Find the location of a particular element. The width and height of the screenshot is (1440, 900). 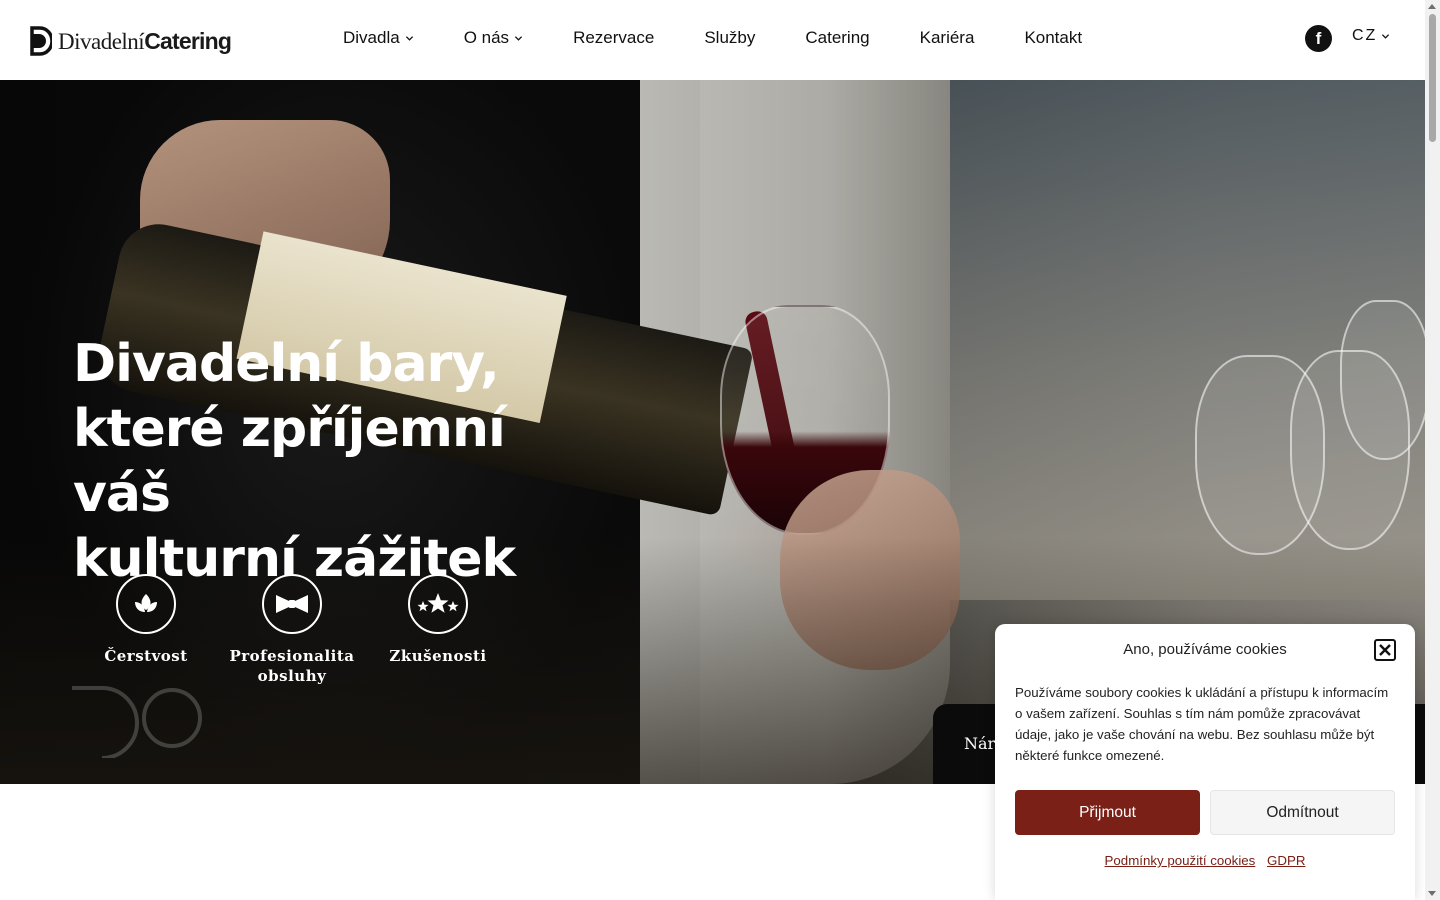

feature-freshness: Čerstvost is located at coordinates (146, 630).